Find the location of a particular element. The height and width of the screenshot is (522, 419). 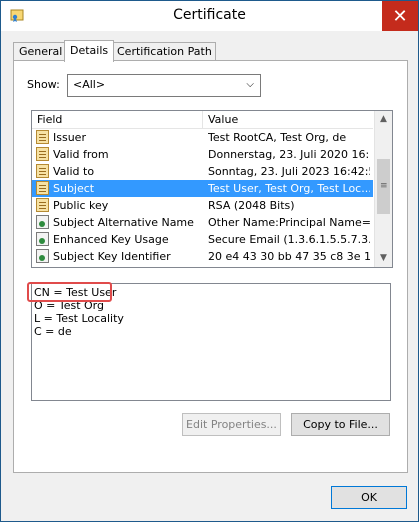

close-button: ✕ is located at coordinates (400, 16).